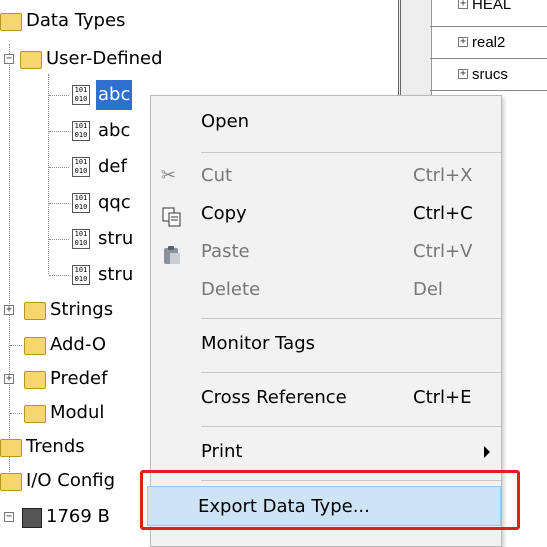  What do you see at coordinates (415, 47) in the screenshot?
I see `grid-row-header` at bounding box center [415, 47].